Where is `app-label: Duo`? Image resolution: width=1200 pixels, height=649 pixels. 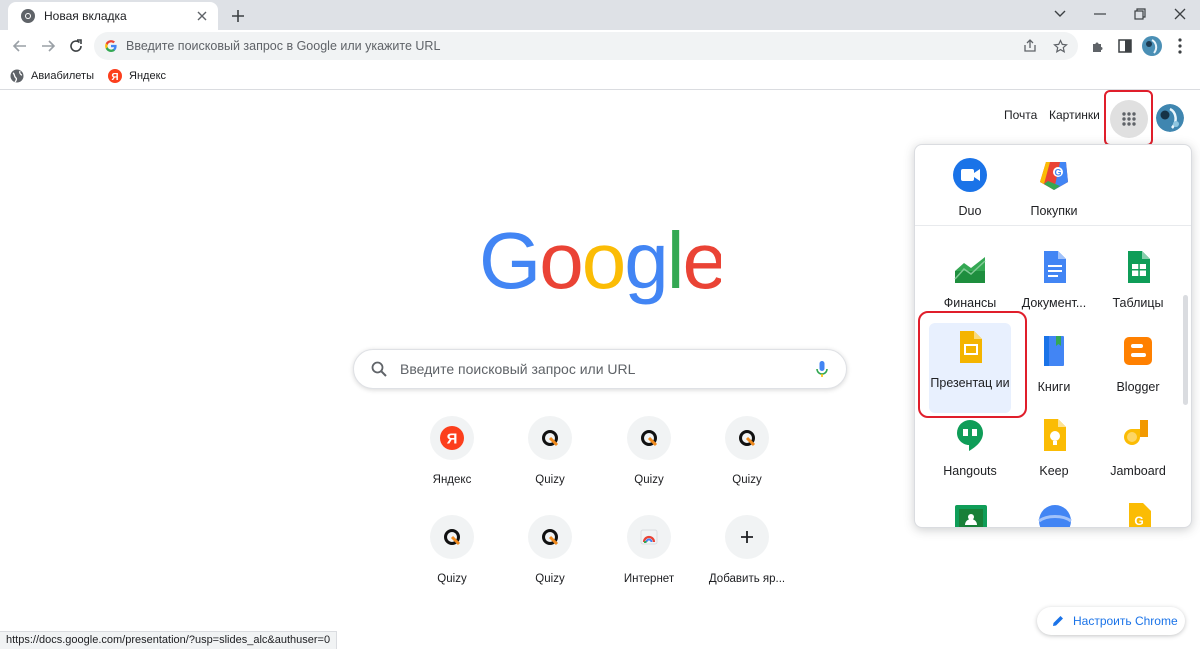
app-label: Duo is located at coordinates (970, 211).